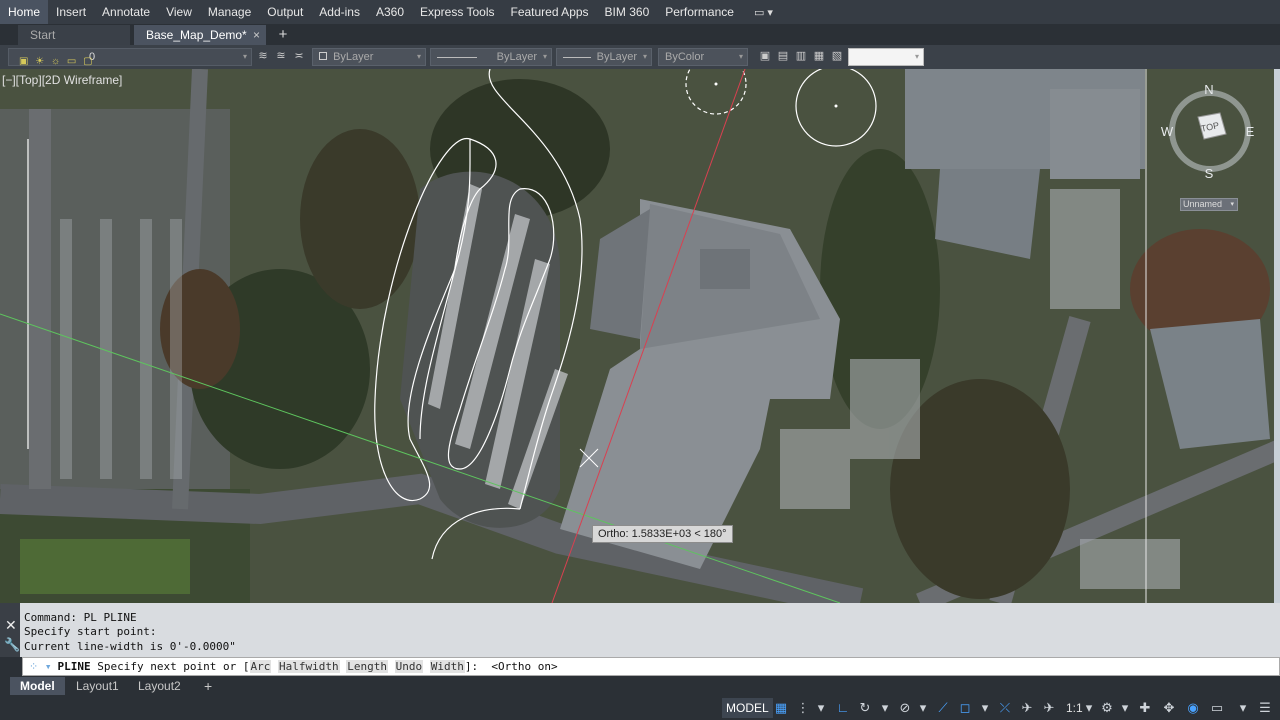  Describe the element at coordinates (57, 61) in the screenshot. I see `layer-state-icons: ▣ ☀ ☼ ▭ ▢` at that location.